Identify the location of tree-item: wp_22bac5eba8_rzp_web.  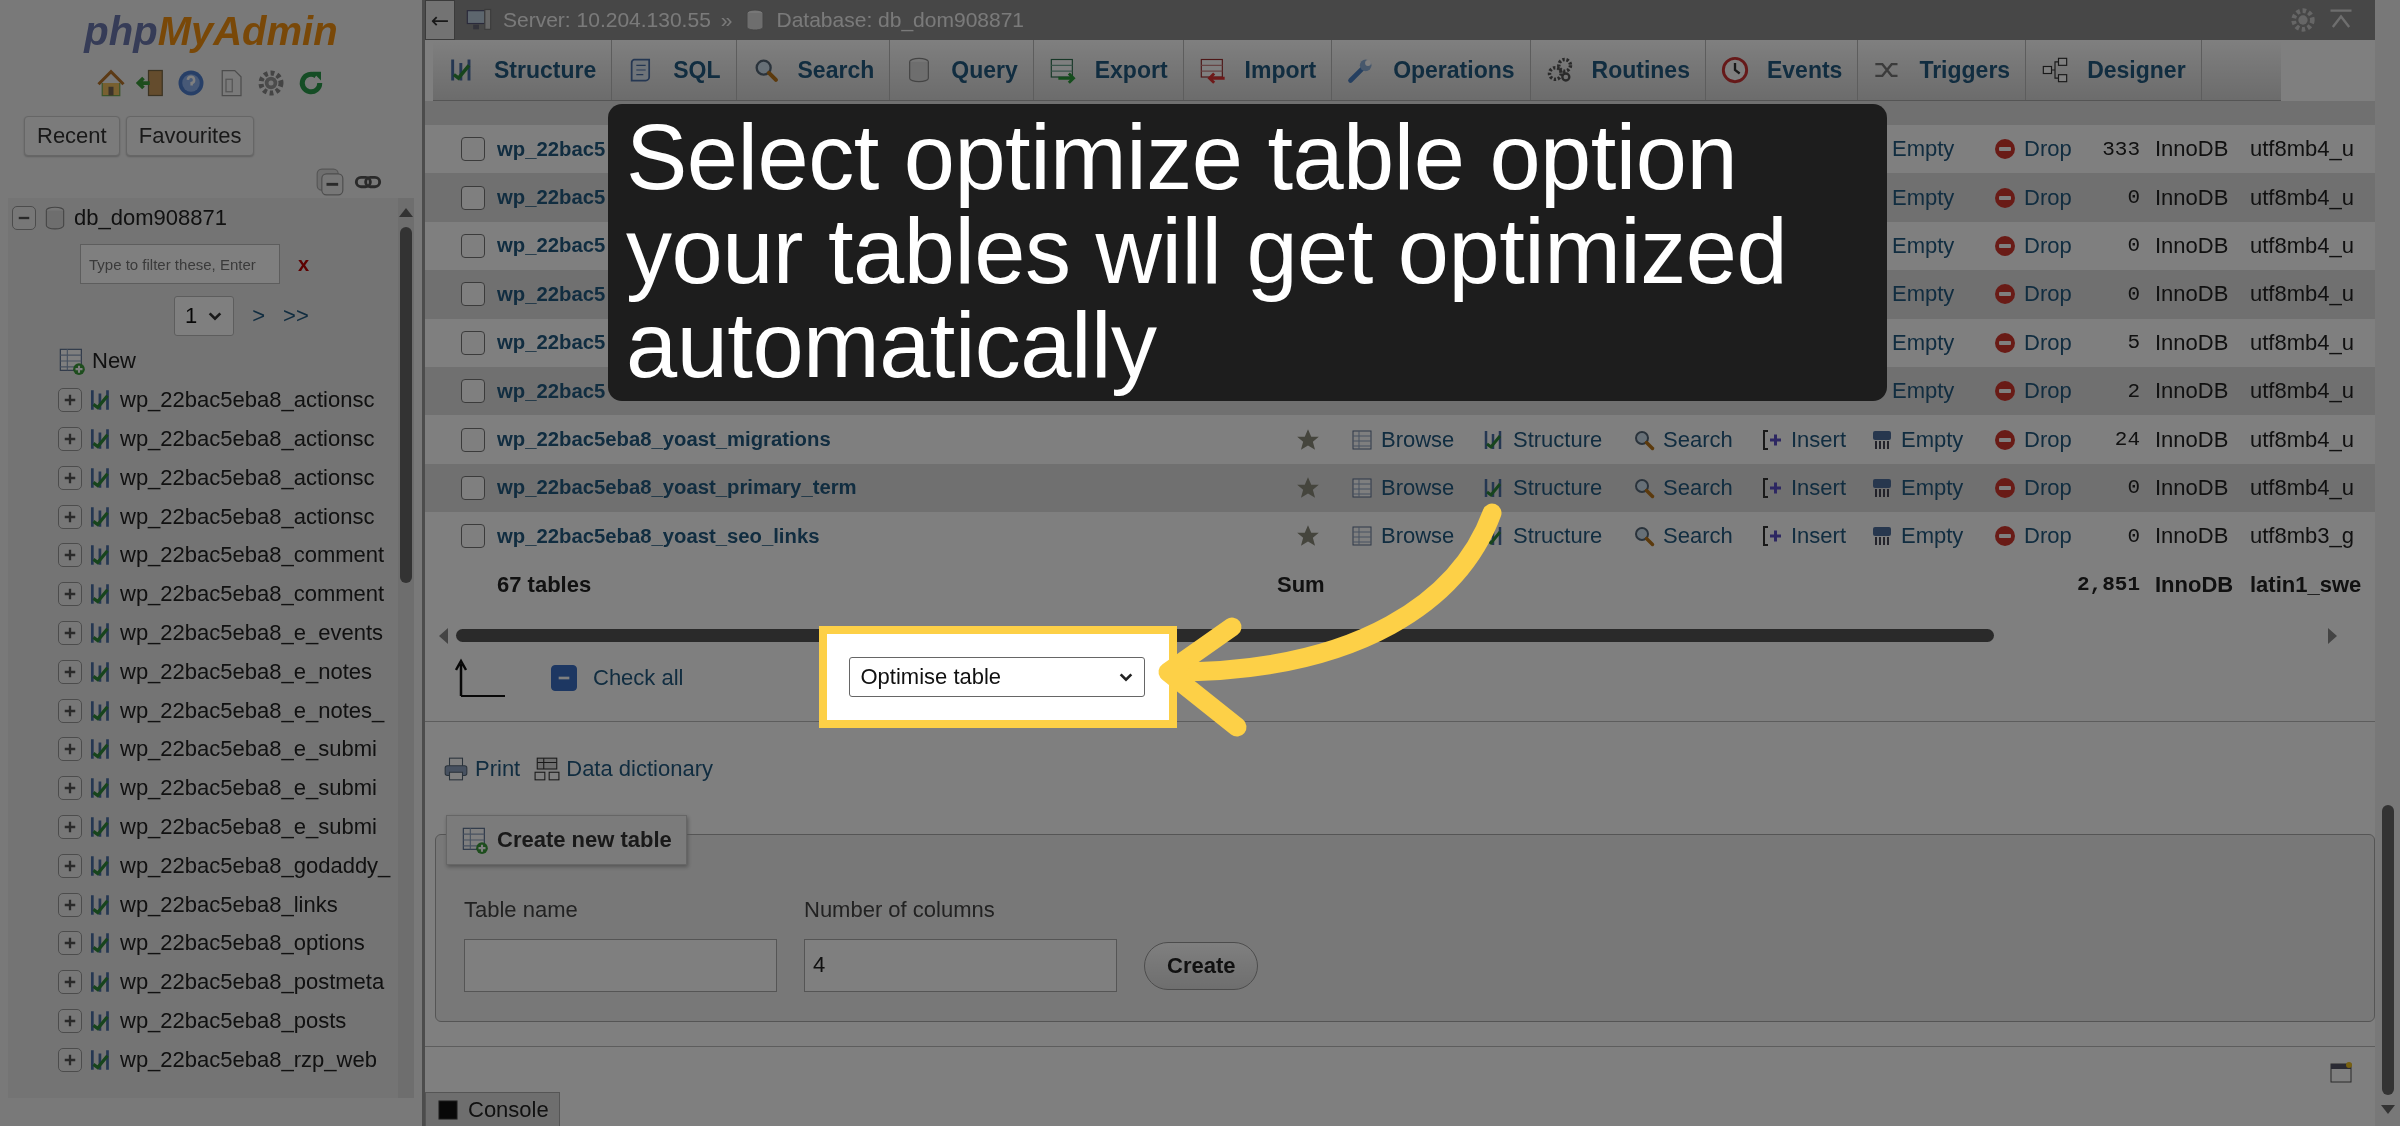
(248, 1059).